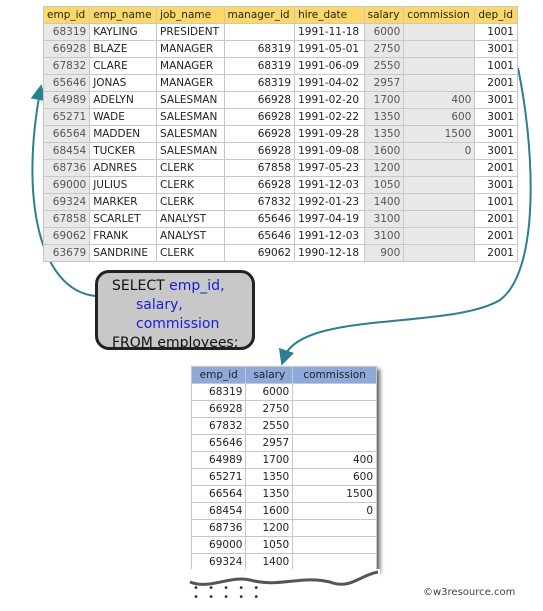 The width and height of the screenshot is (543, 611). I want to click on torn-edge, so click(284, 579).